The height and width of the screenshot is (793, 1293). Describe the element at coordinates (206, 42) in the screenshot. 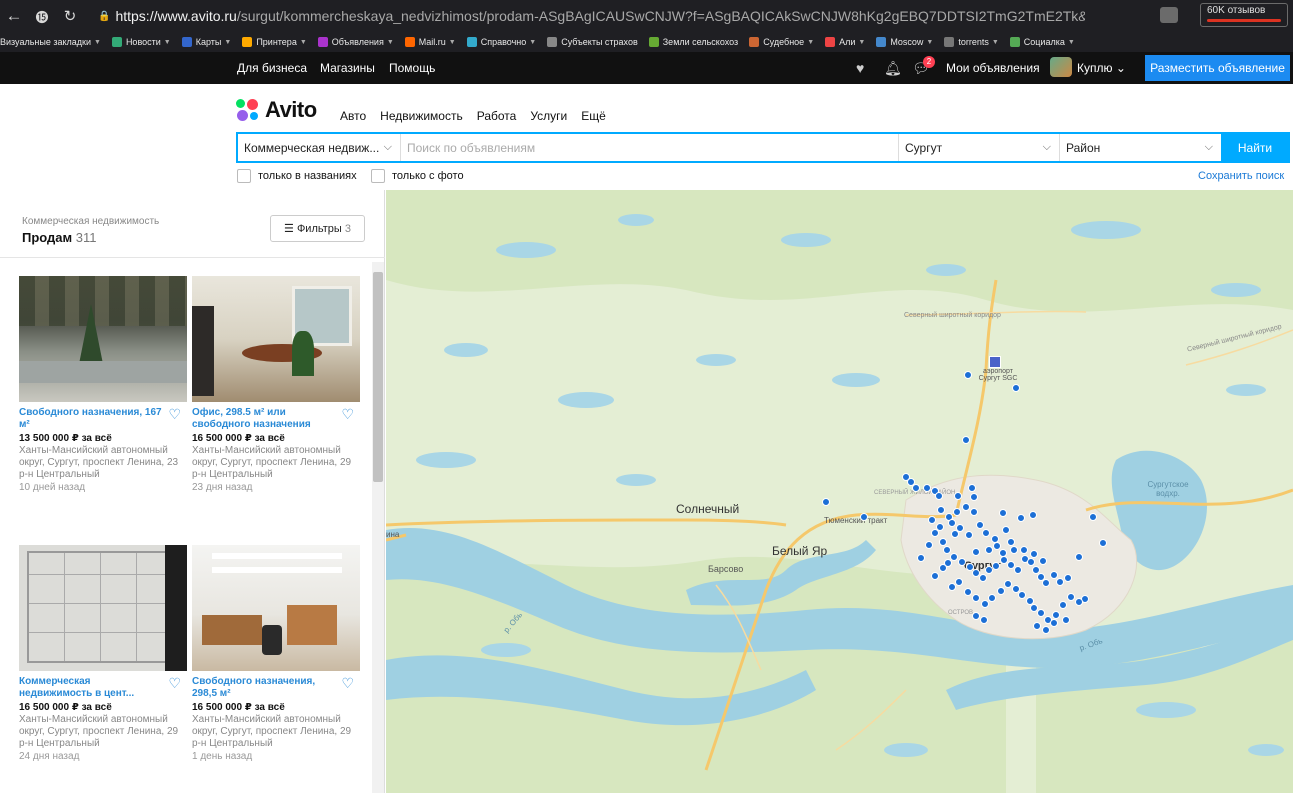

I see `bookmark-item: Карты ▼` at that location.